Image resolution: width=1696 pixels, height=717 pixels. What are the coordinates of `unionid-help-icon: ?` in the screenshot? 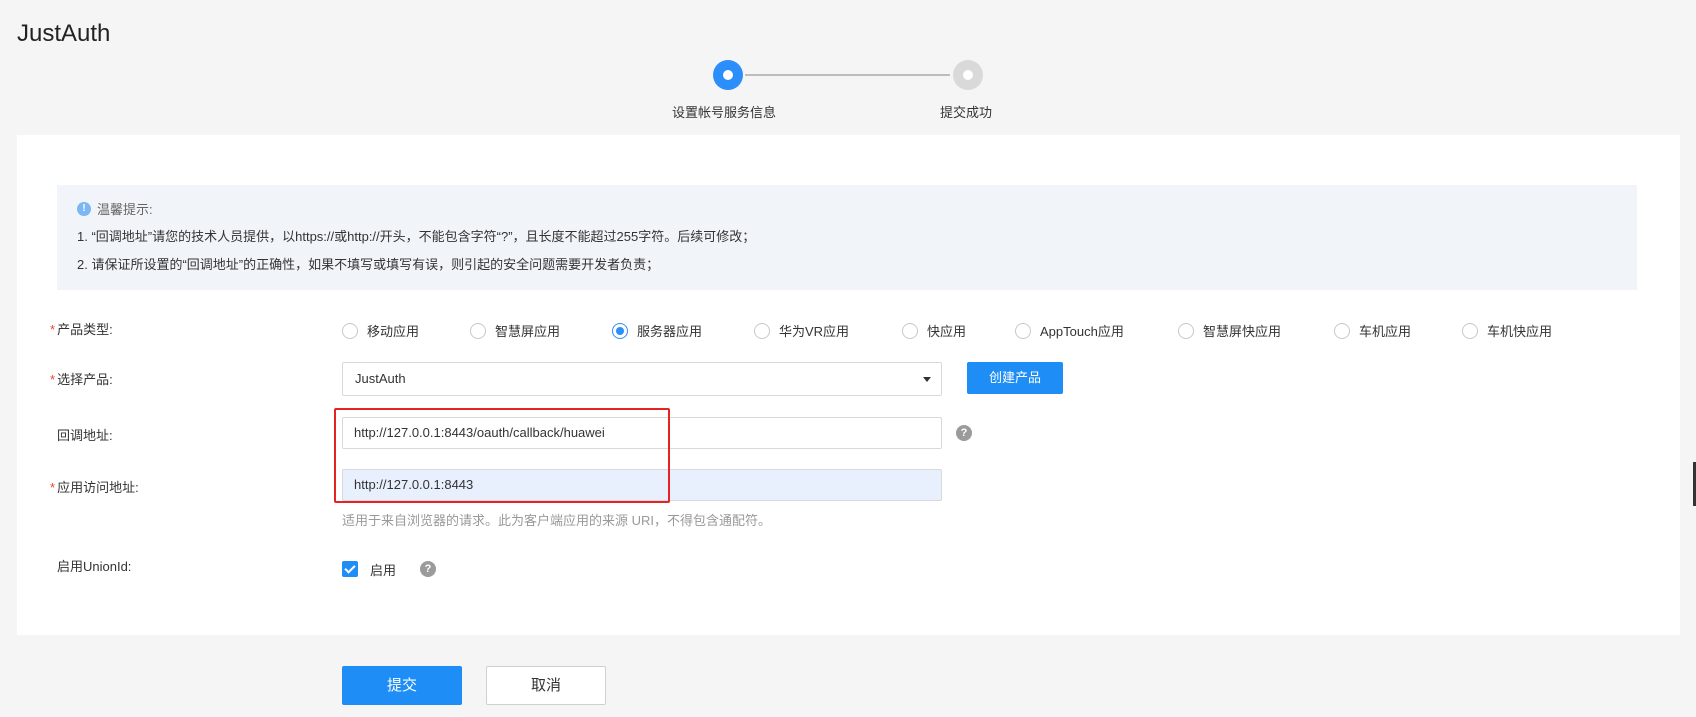 It's located at (428, 569).